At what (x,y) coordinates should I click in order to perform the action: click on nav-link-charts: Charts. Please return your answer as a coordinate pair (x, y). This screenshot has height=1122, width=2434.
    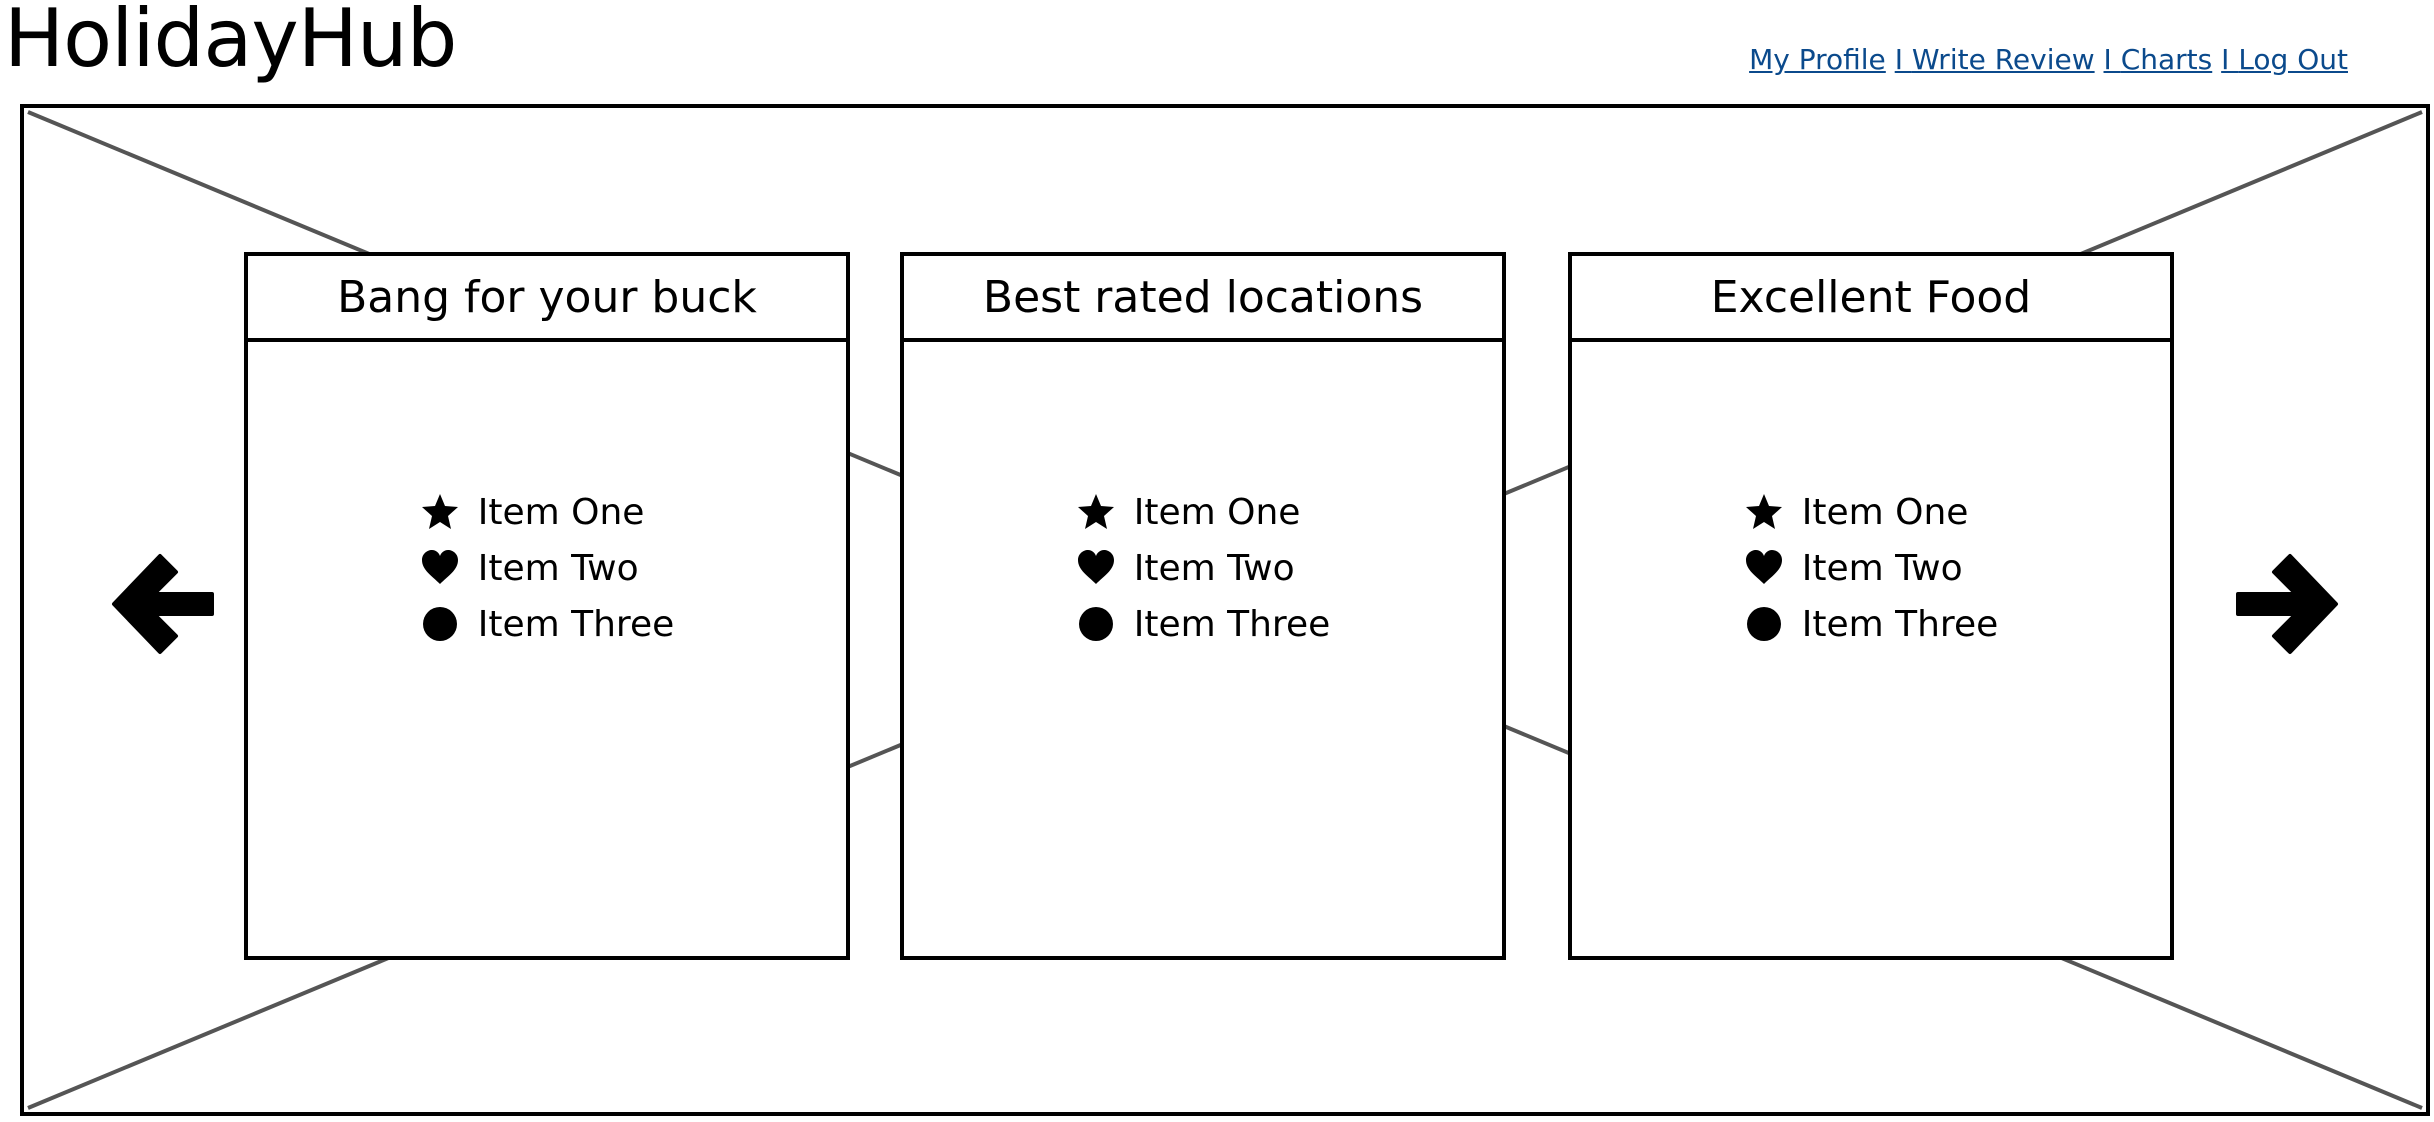
    Looking at the image, I should click on (2167, 59).